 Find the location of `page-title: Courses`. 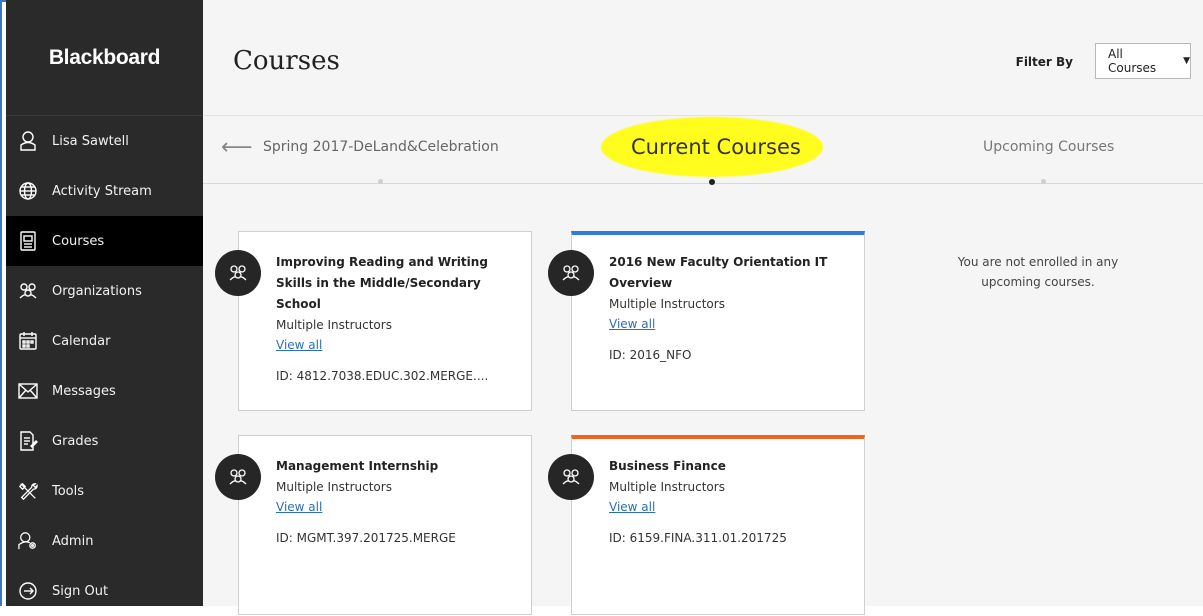

page-title: Courses is located at coordinates (286, 61).